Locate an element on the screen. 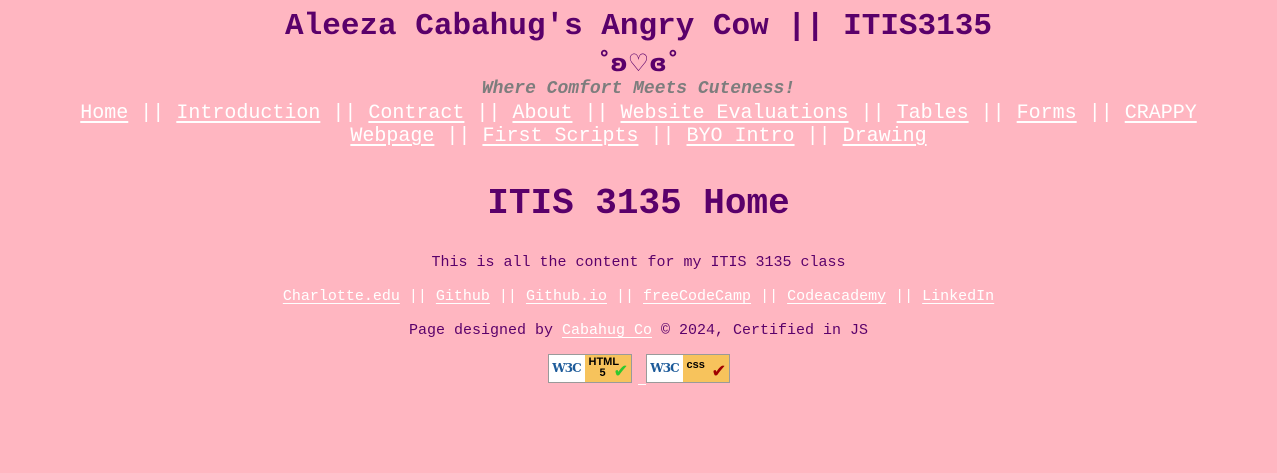 This screenshot has height=473, width=1277. footer-link-github: Github is located at coordinates (463, 296).